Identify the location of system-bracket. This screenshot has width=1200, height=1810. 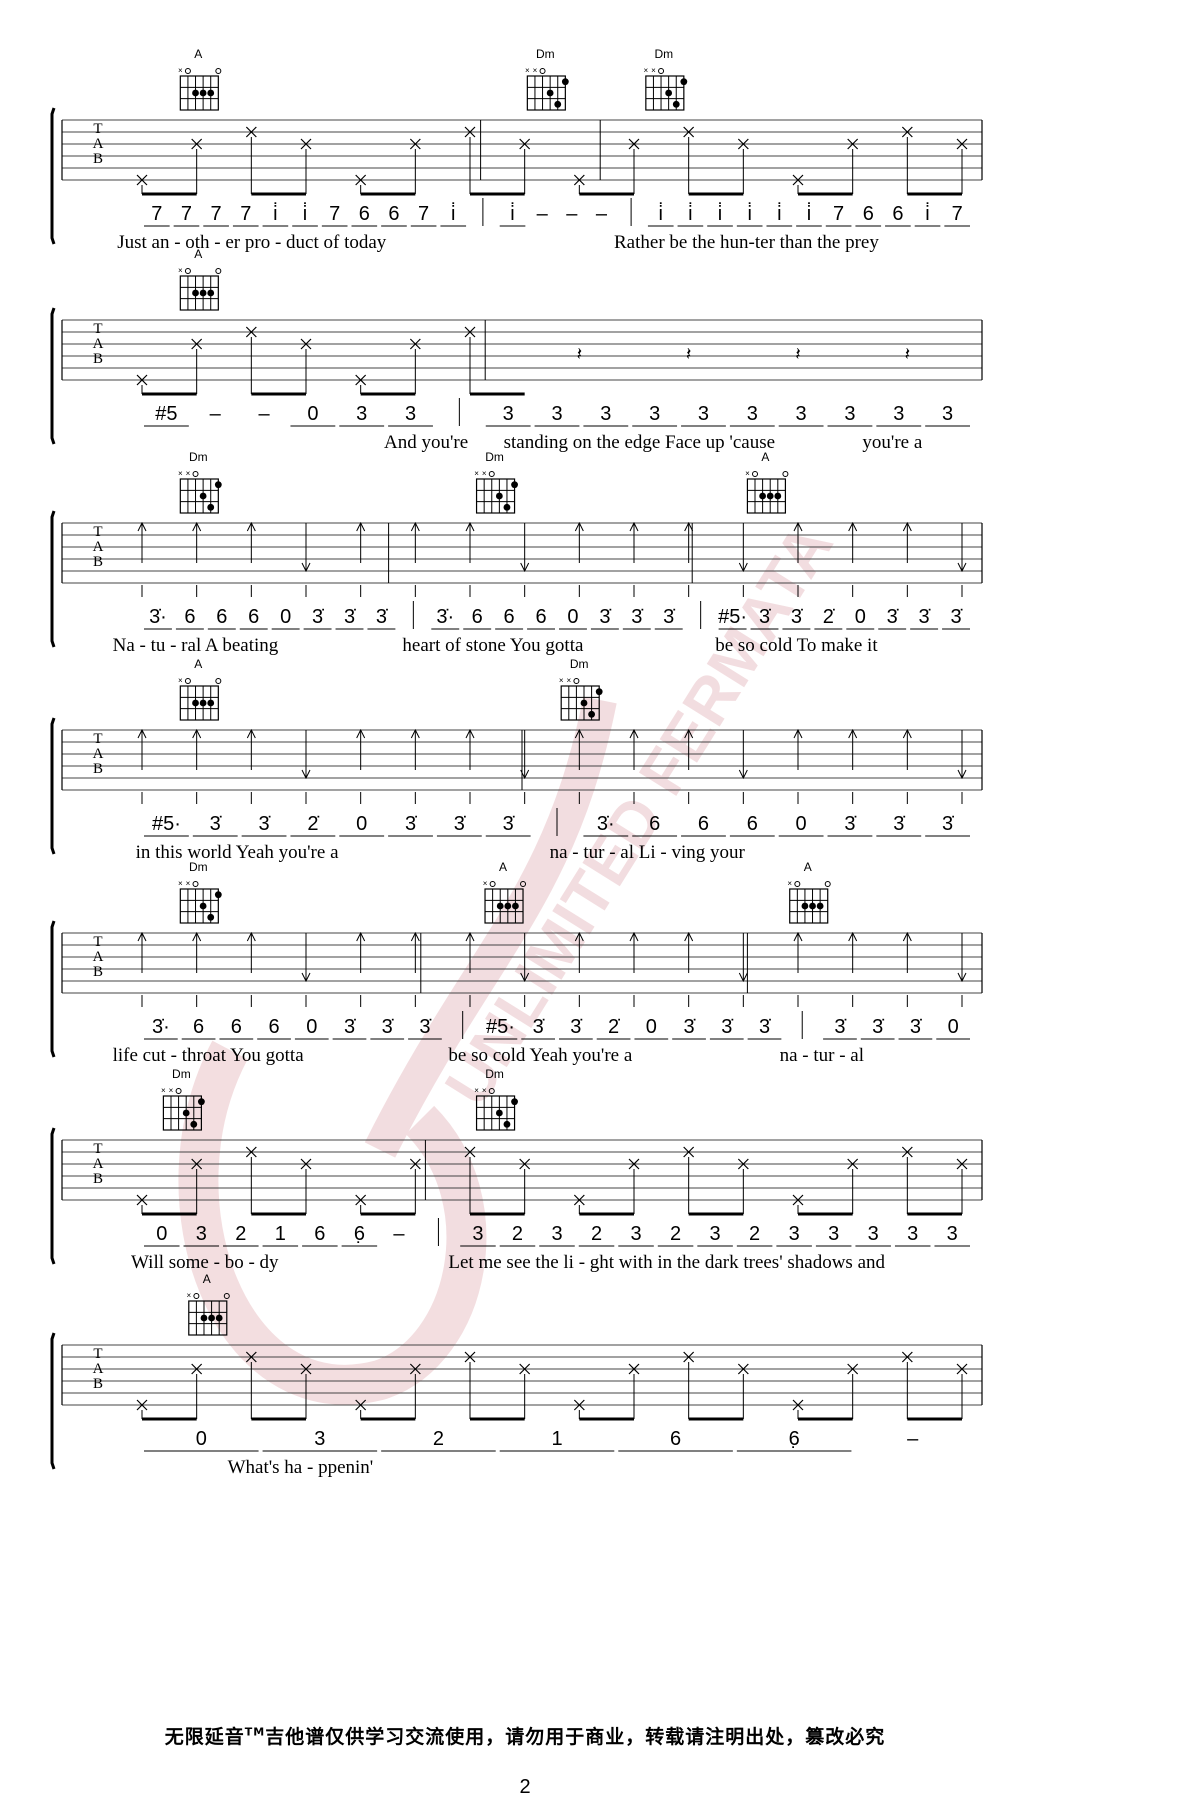
(53, 176).